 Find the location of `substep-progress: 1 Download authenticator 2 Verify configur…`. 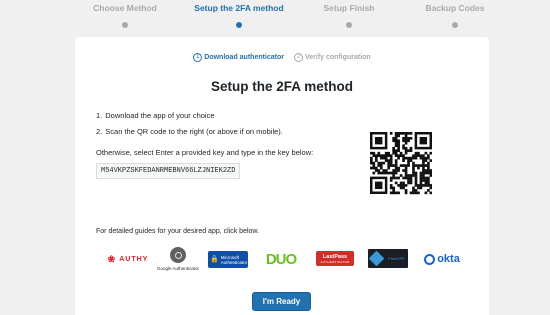

substep-progress: 1 Download authenticator 2 Verify configur… is located at coordinates (282, 57).